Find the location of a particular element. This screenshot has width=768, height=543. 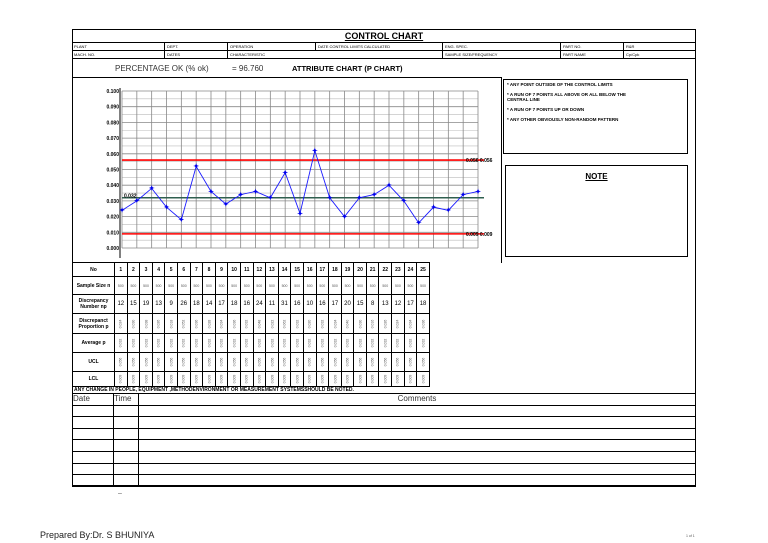

cell-no: 12 is located at coordinates (259, 269).